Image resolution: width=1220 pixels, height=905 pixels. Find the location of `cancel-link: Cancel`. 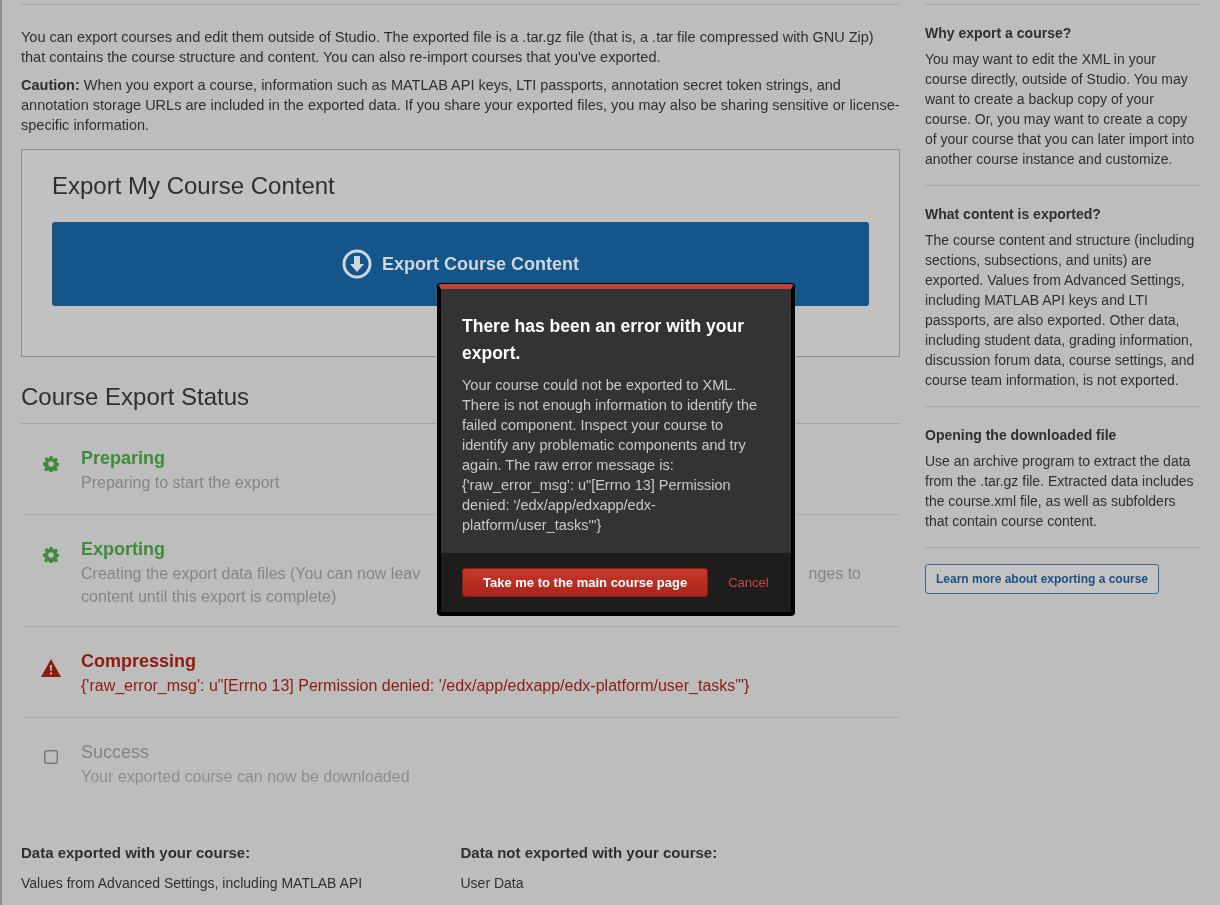

cancel-link: Cancel is located at coordinates (748, 582).